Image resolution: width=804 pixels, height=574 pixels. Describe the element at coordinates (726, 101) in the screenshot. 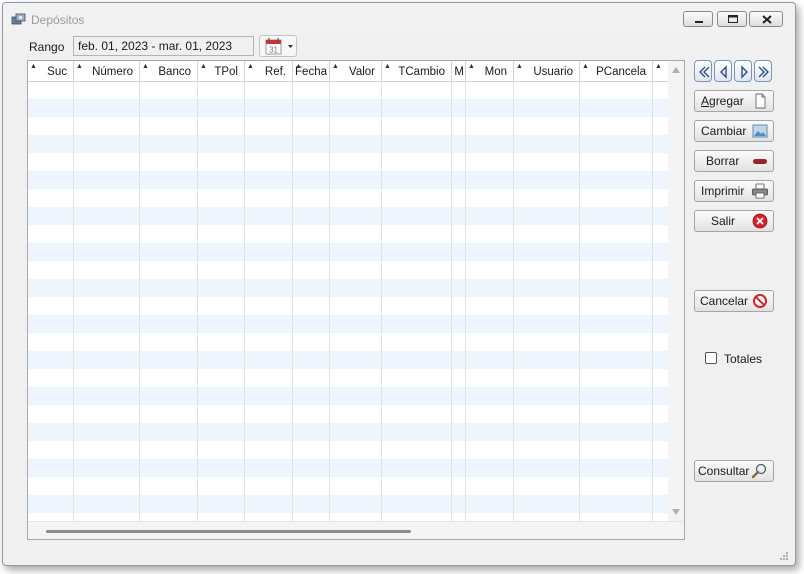

I see `agregar-label: gregar` at that location.